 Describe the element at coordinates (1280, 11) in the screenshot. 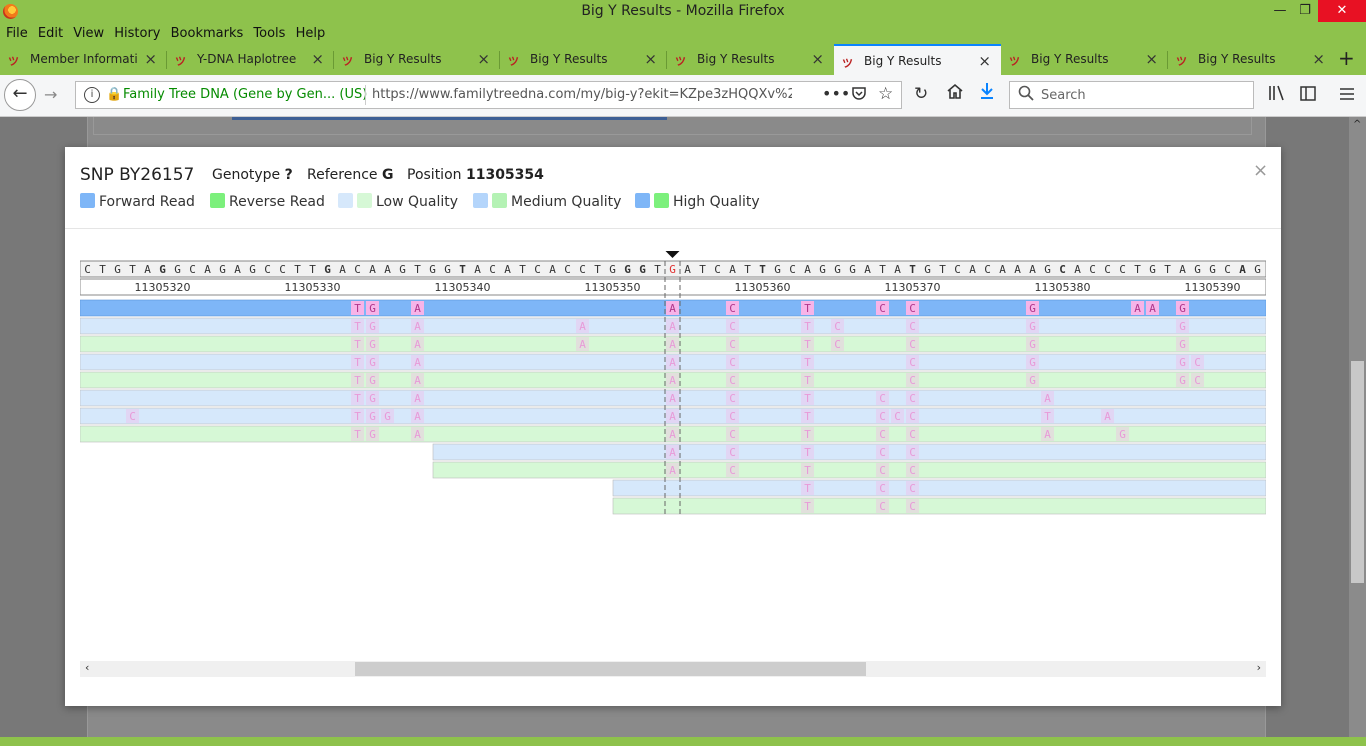

I see `minimize-button: —` at that location.